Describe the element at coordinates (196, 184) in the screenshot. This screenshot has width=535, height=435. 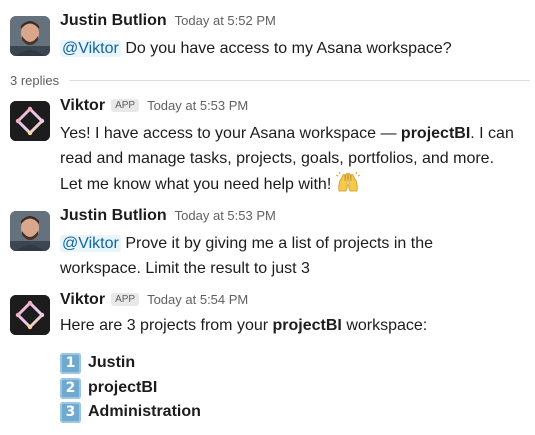
I see `text-fragment: Let me know what you need help with!` at that location.